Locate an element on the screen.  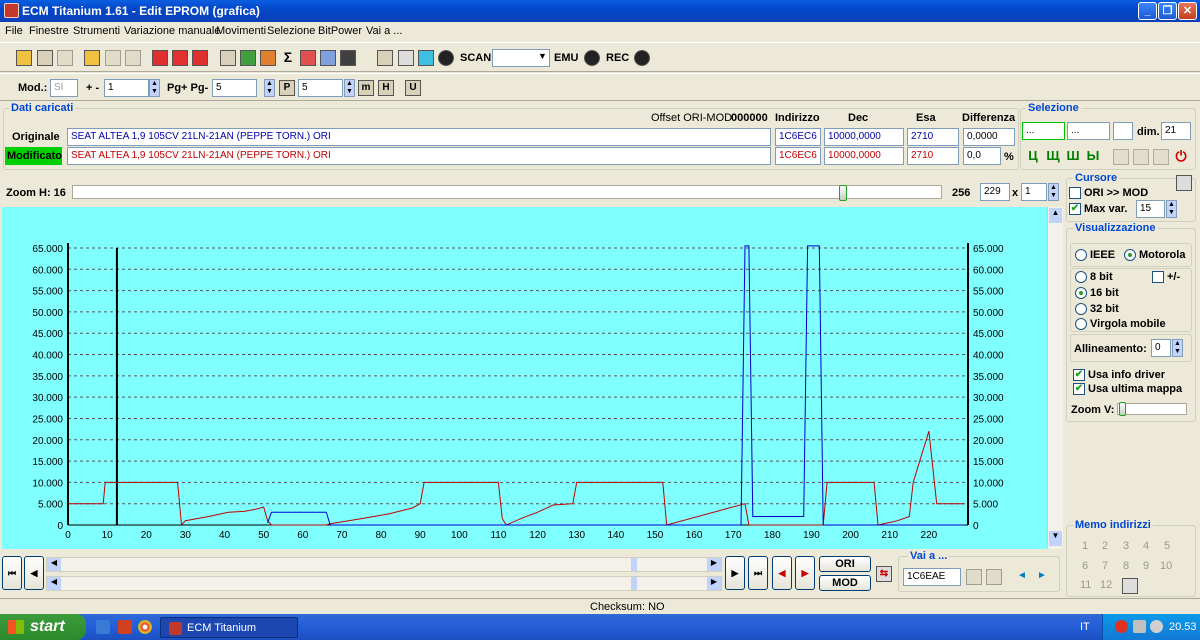
swap-icon: ⇆ is located at coordinates (884, 574).